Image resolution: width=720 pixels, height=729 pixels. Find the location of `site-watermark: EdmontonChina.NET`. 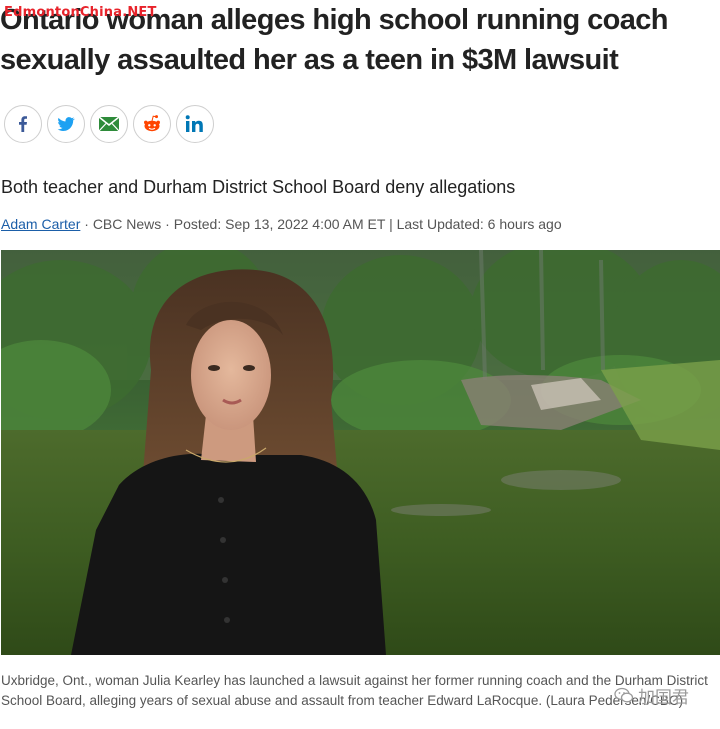

site-watermark: EdmontonChina.NET is located at coordinates (80, 12).